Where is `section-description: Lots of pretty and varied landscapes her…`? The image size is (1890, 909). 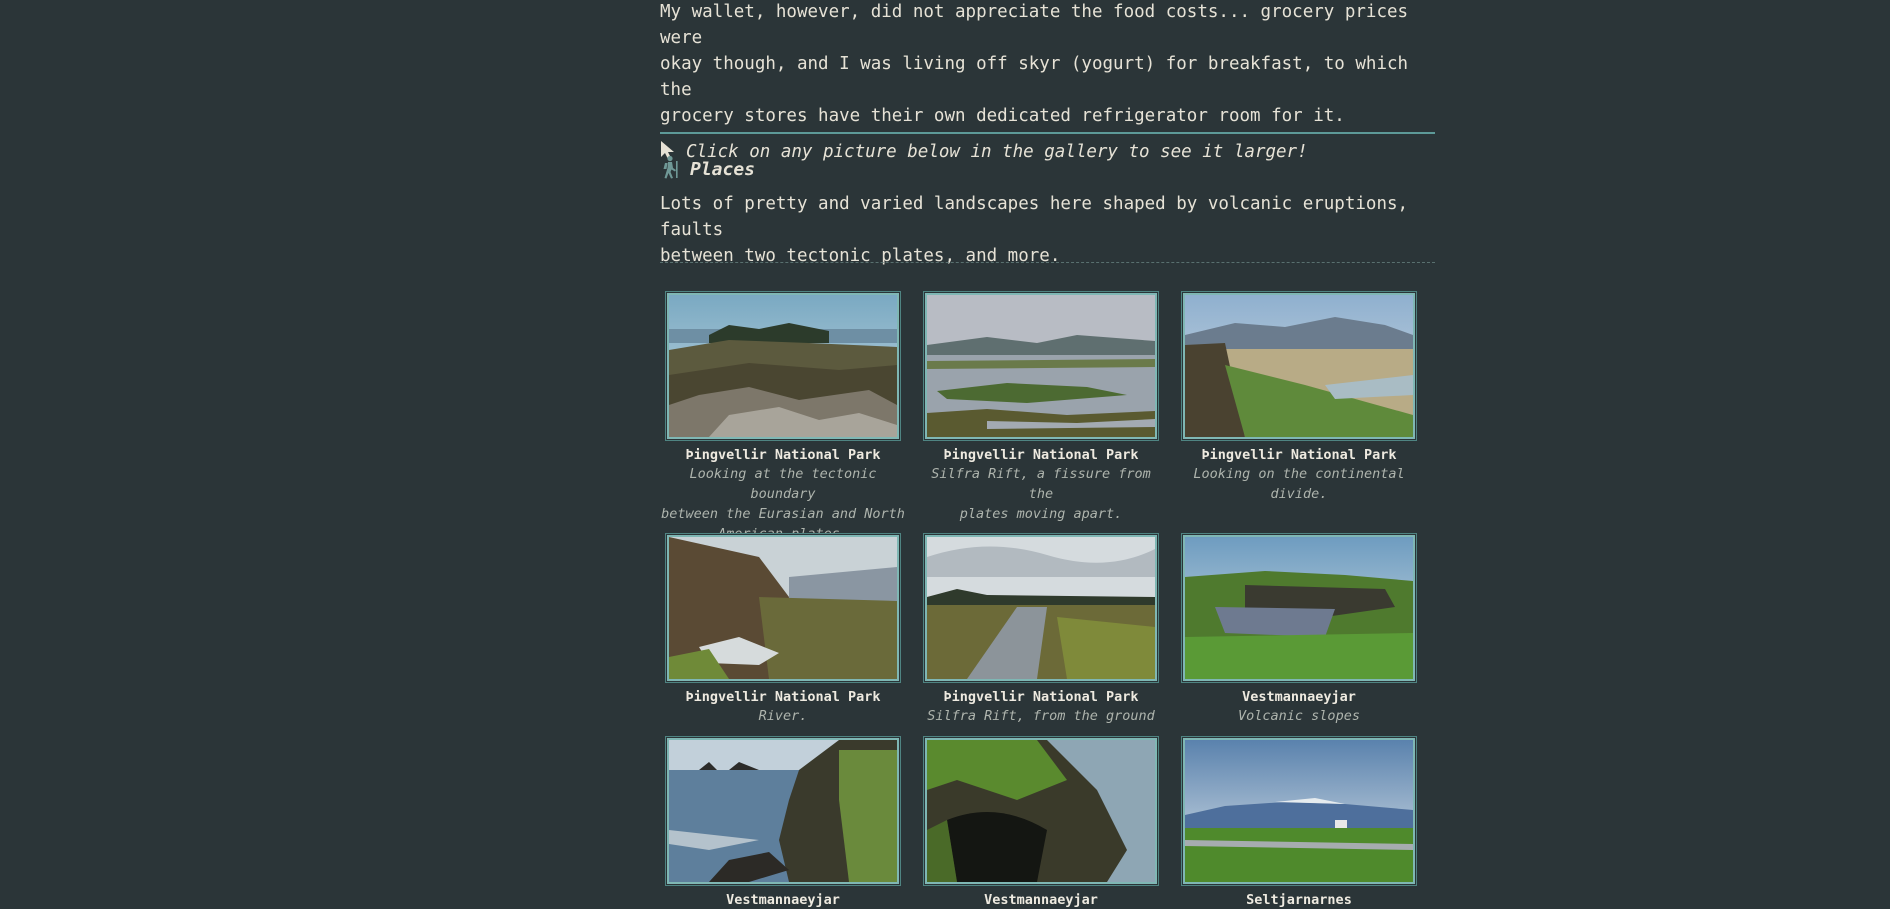 section-description: Lots of pretty and varied landscapes her… is located at coordinates (1047, 230).